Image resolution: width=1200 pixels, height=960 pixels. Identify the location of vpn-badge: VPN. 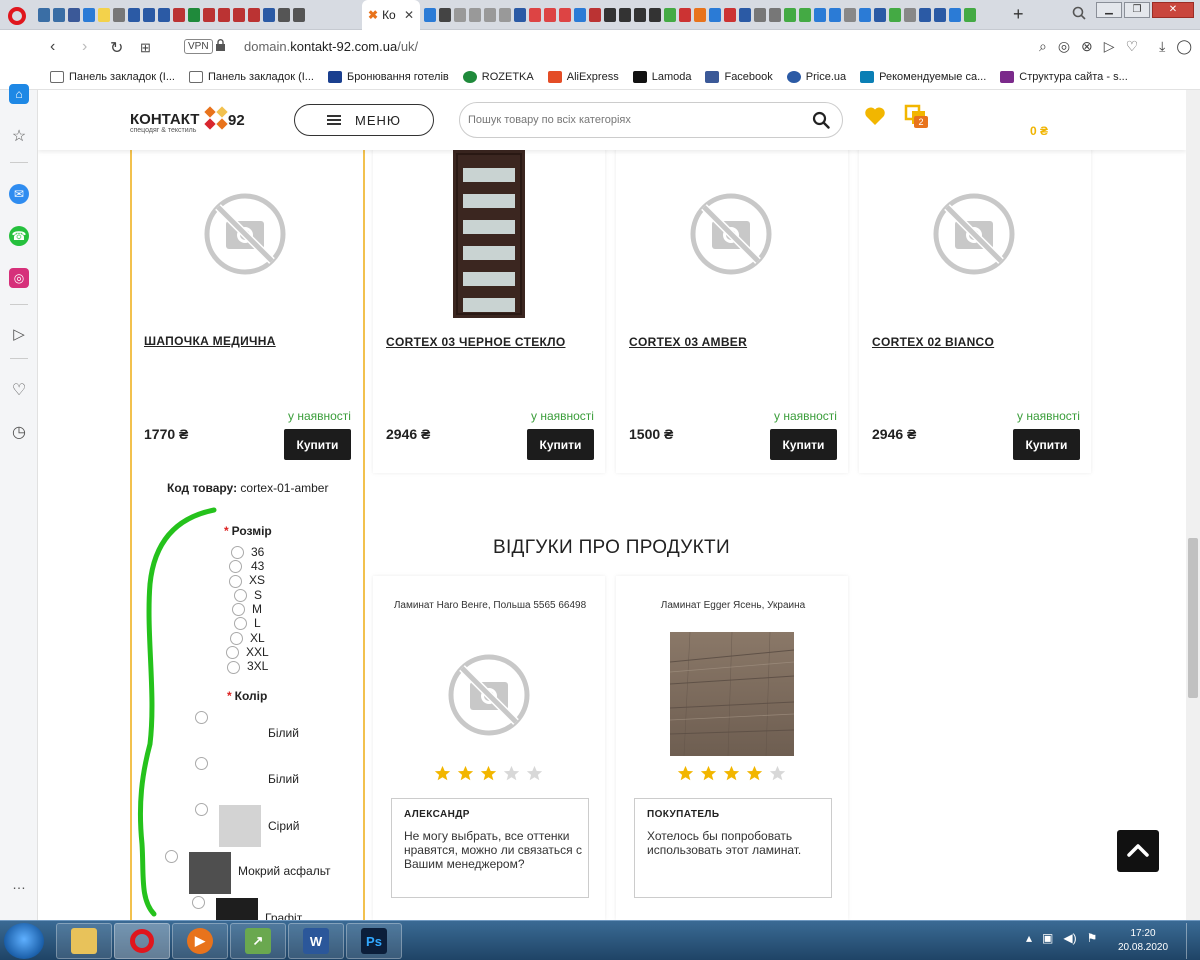
(198, 46).